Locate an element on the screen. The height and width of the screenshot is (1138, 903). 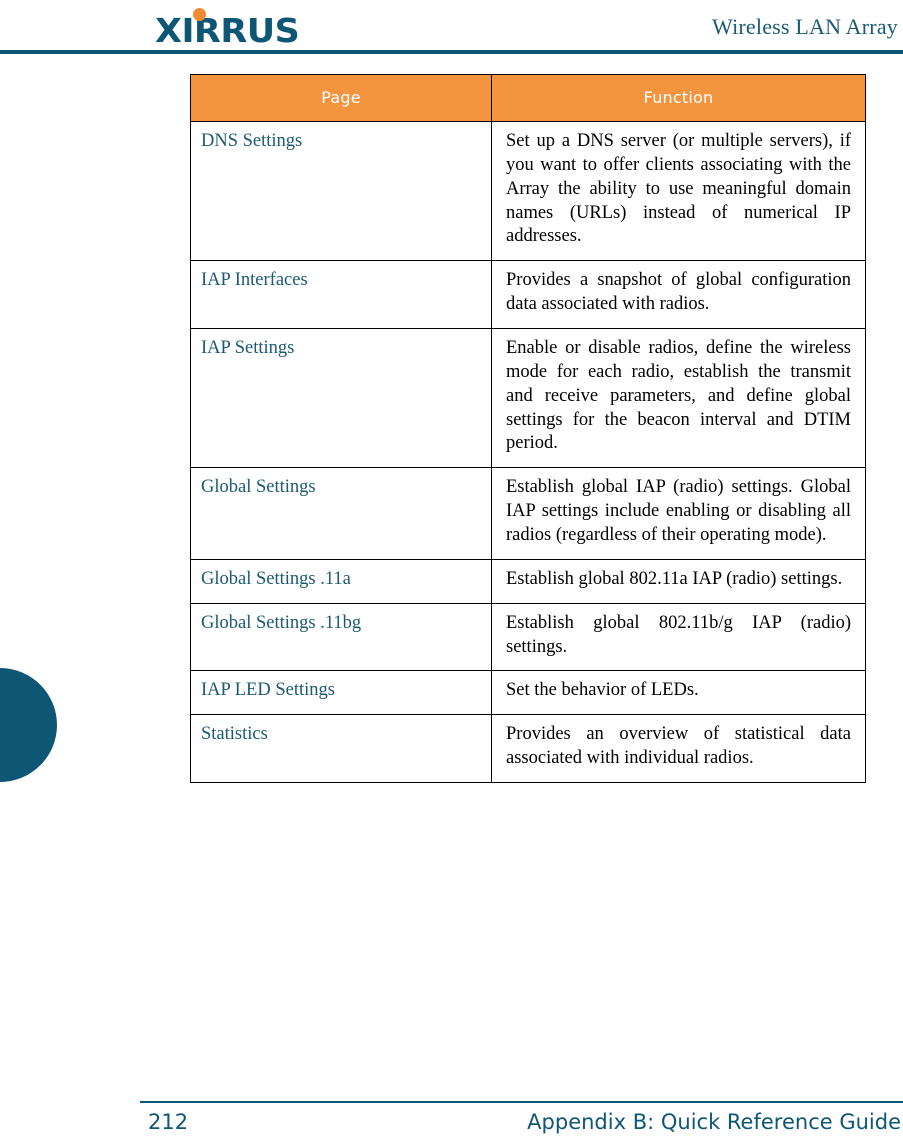
cell-function-text: Set the behavior of LEDs. is located at coordinates (678, 693).